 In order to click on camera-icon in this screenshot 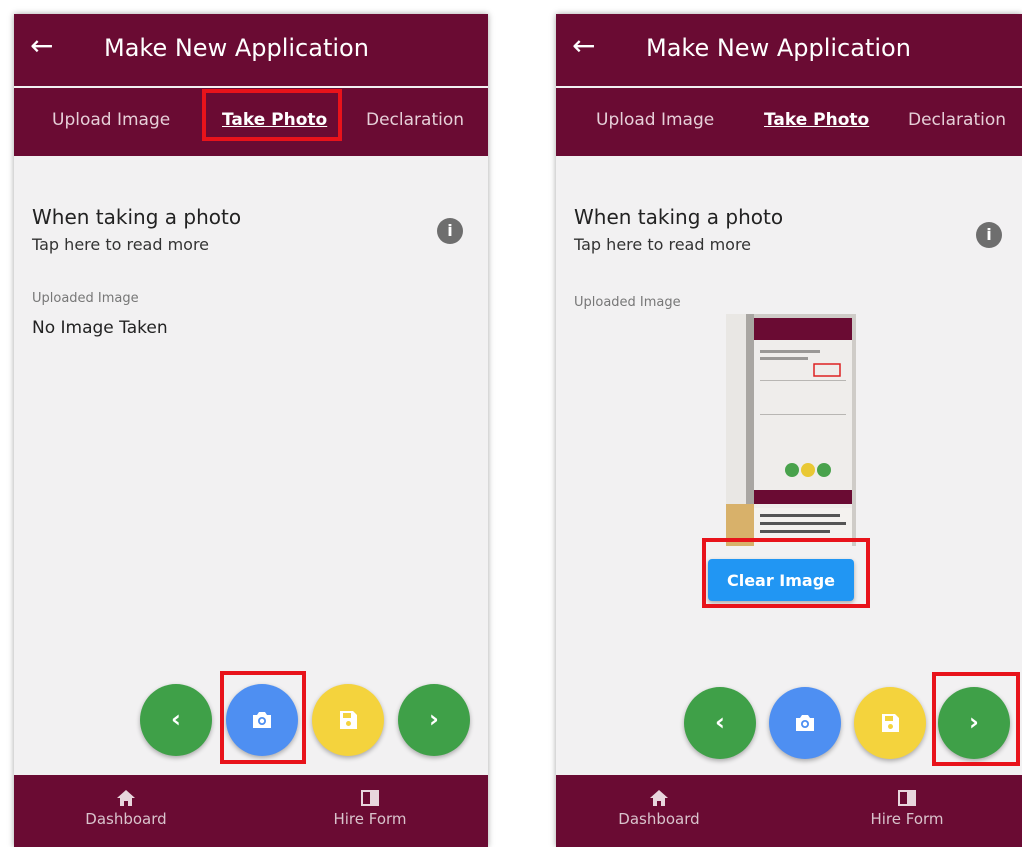, I will do `click(805, 723)`.